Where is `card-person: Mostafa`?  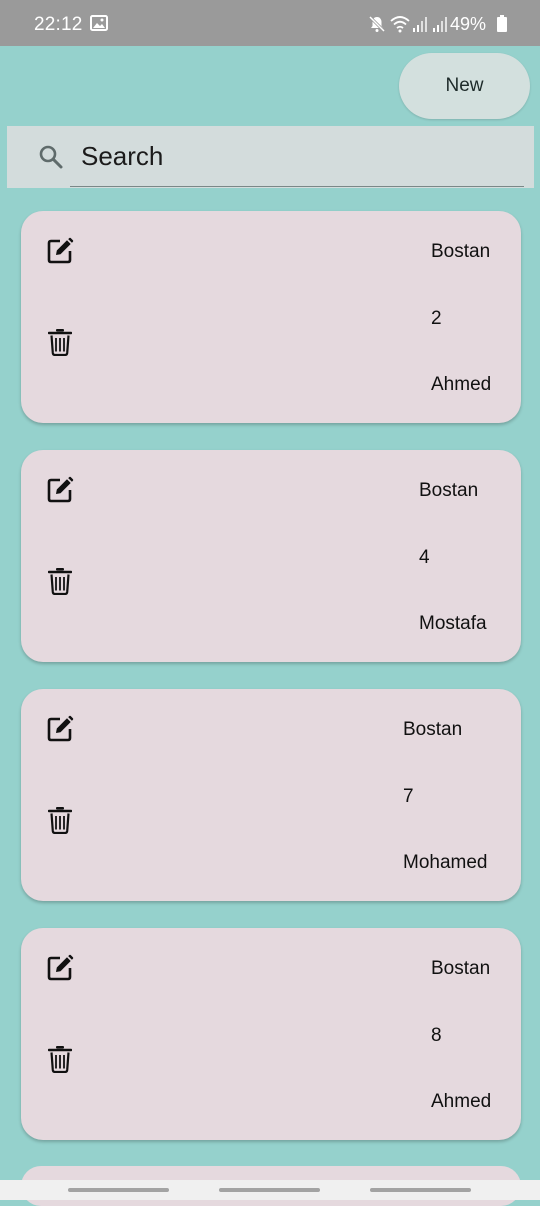
card-person: Mostafa is located at coordinates (453, 623).